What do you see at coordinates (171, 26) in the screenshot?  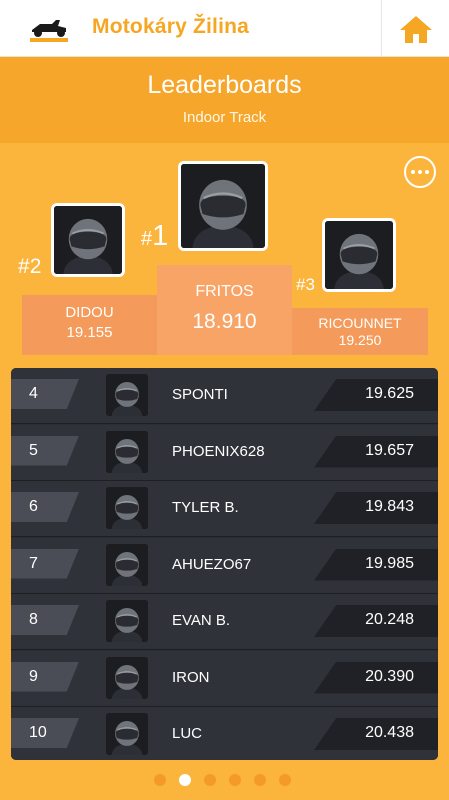 I see `app-title: Motokáry Žilina` at bounding box center [171, 26].